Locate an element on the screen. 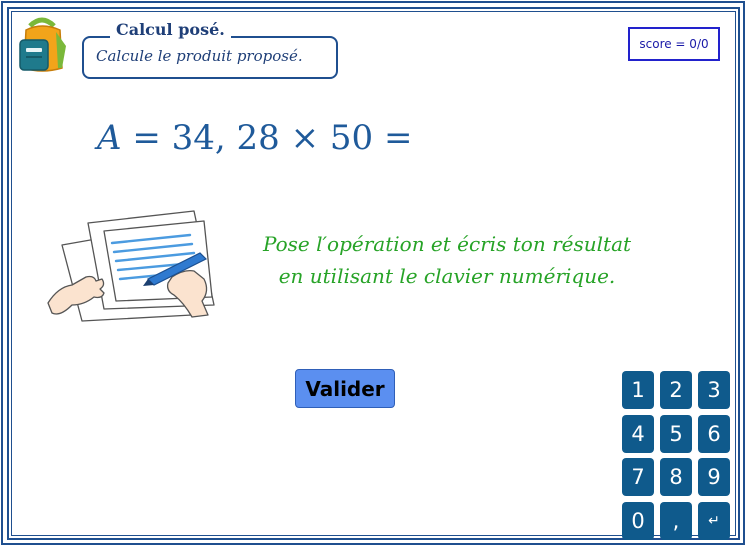  key-4: 4 is located at coordinates (638, 434).